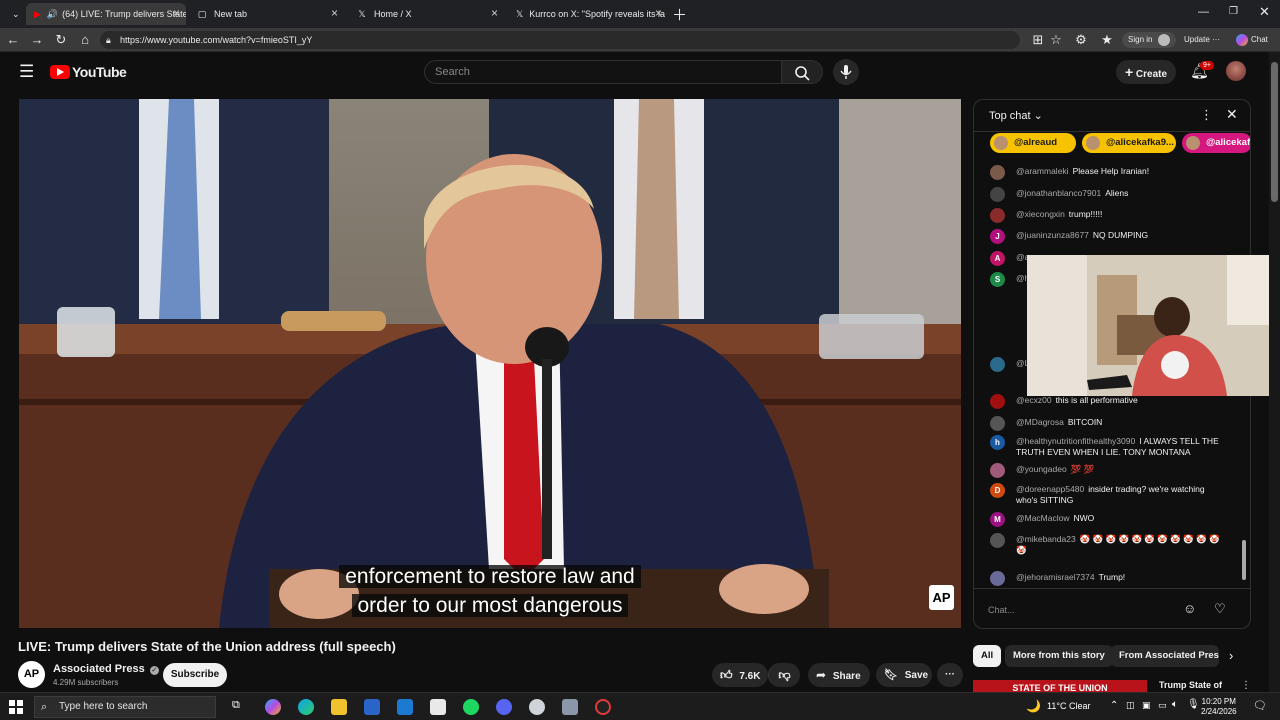  I want to click on chat-username: @doreenapp5480, so click(1050, 489).